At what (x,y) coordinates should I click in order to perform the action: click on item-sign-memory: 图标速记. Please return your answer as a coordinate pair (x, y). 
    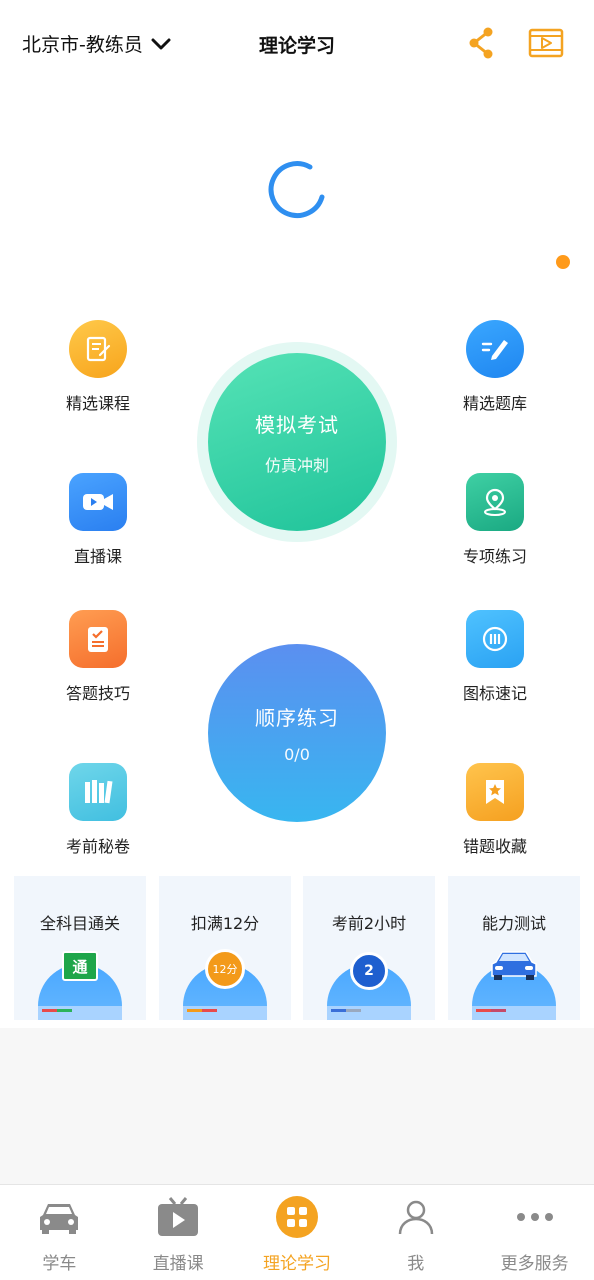
    Looking at the image, I should click on (495, 657).